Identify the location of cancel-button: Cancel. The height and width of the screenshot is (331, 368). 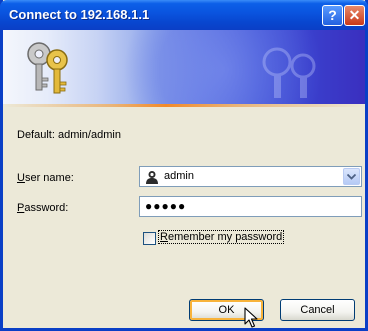
(317, 310).